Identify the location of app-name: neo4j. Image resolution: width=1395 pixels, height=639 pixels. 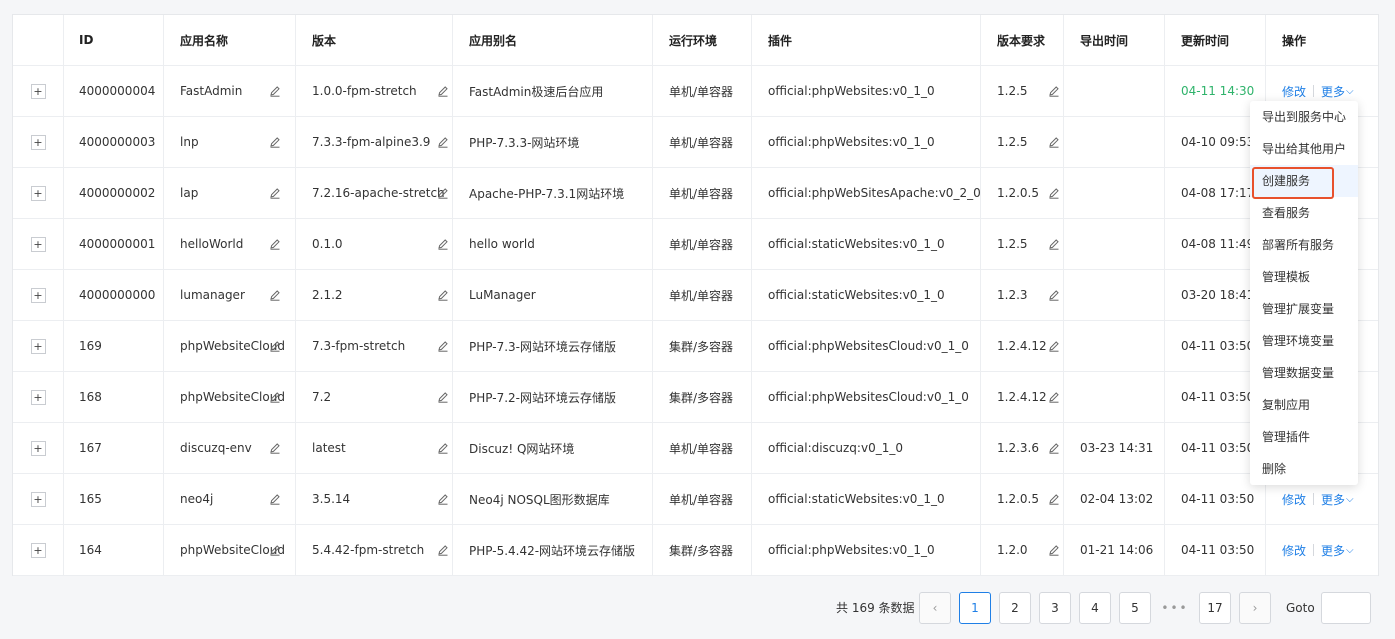
(197, 499).